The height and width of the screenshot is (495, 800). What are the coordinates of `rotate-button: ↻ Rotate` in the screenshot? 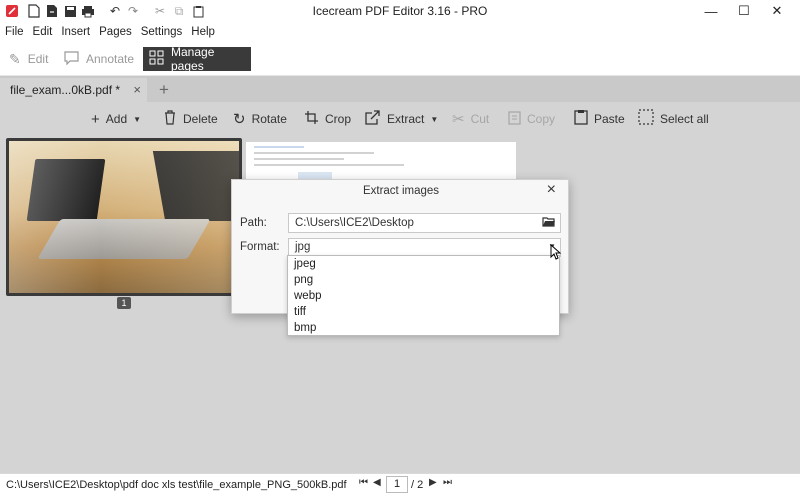 It's located at (260, 119).